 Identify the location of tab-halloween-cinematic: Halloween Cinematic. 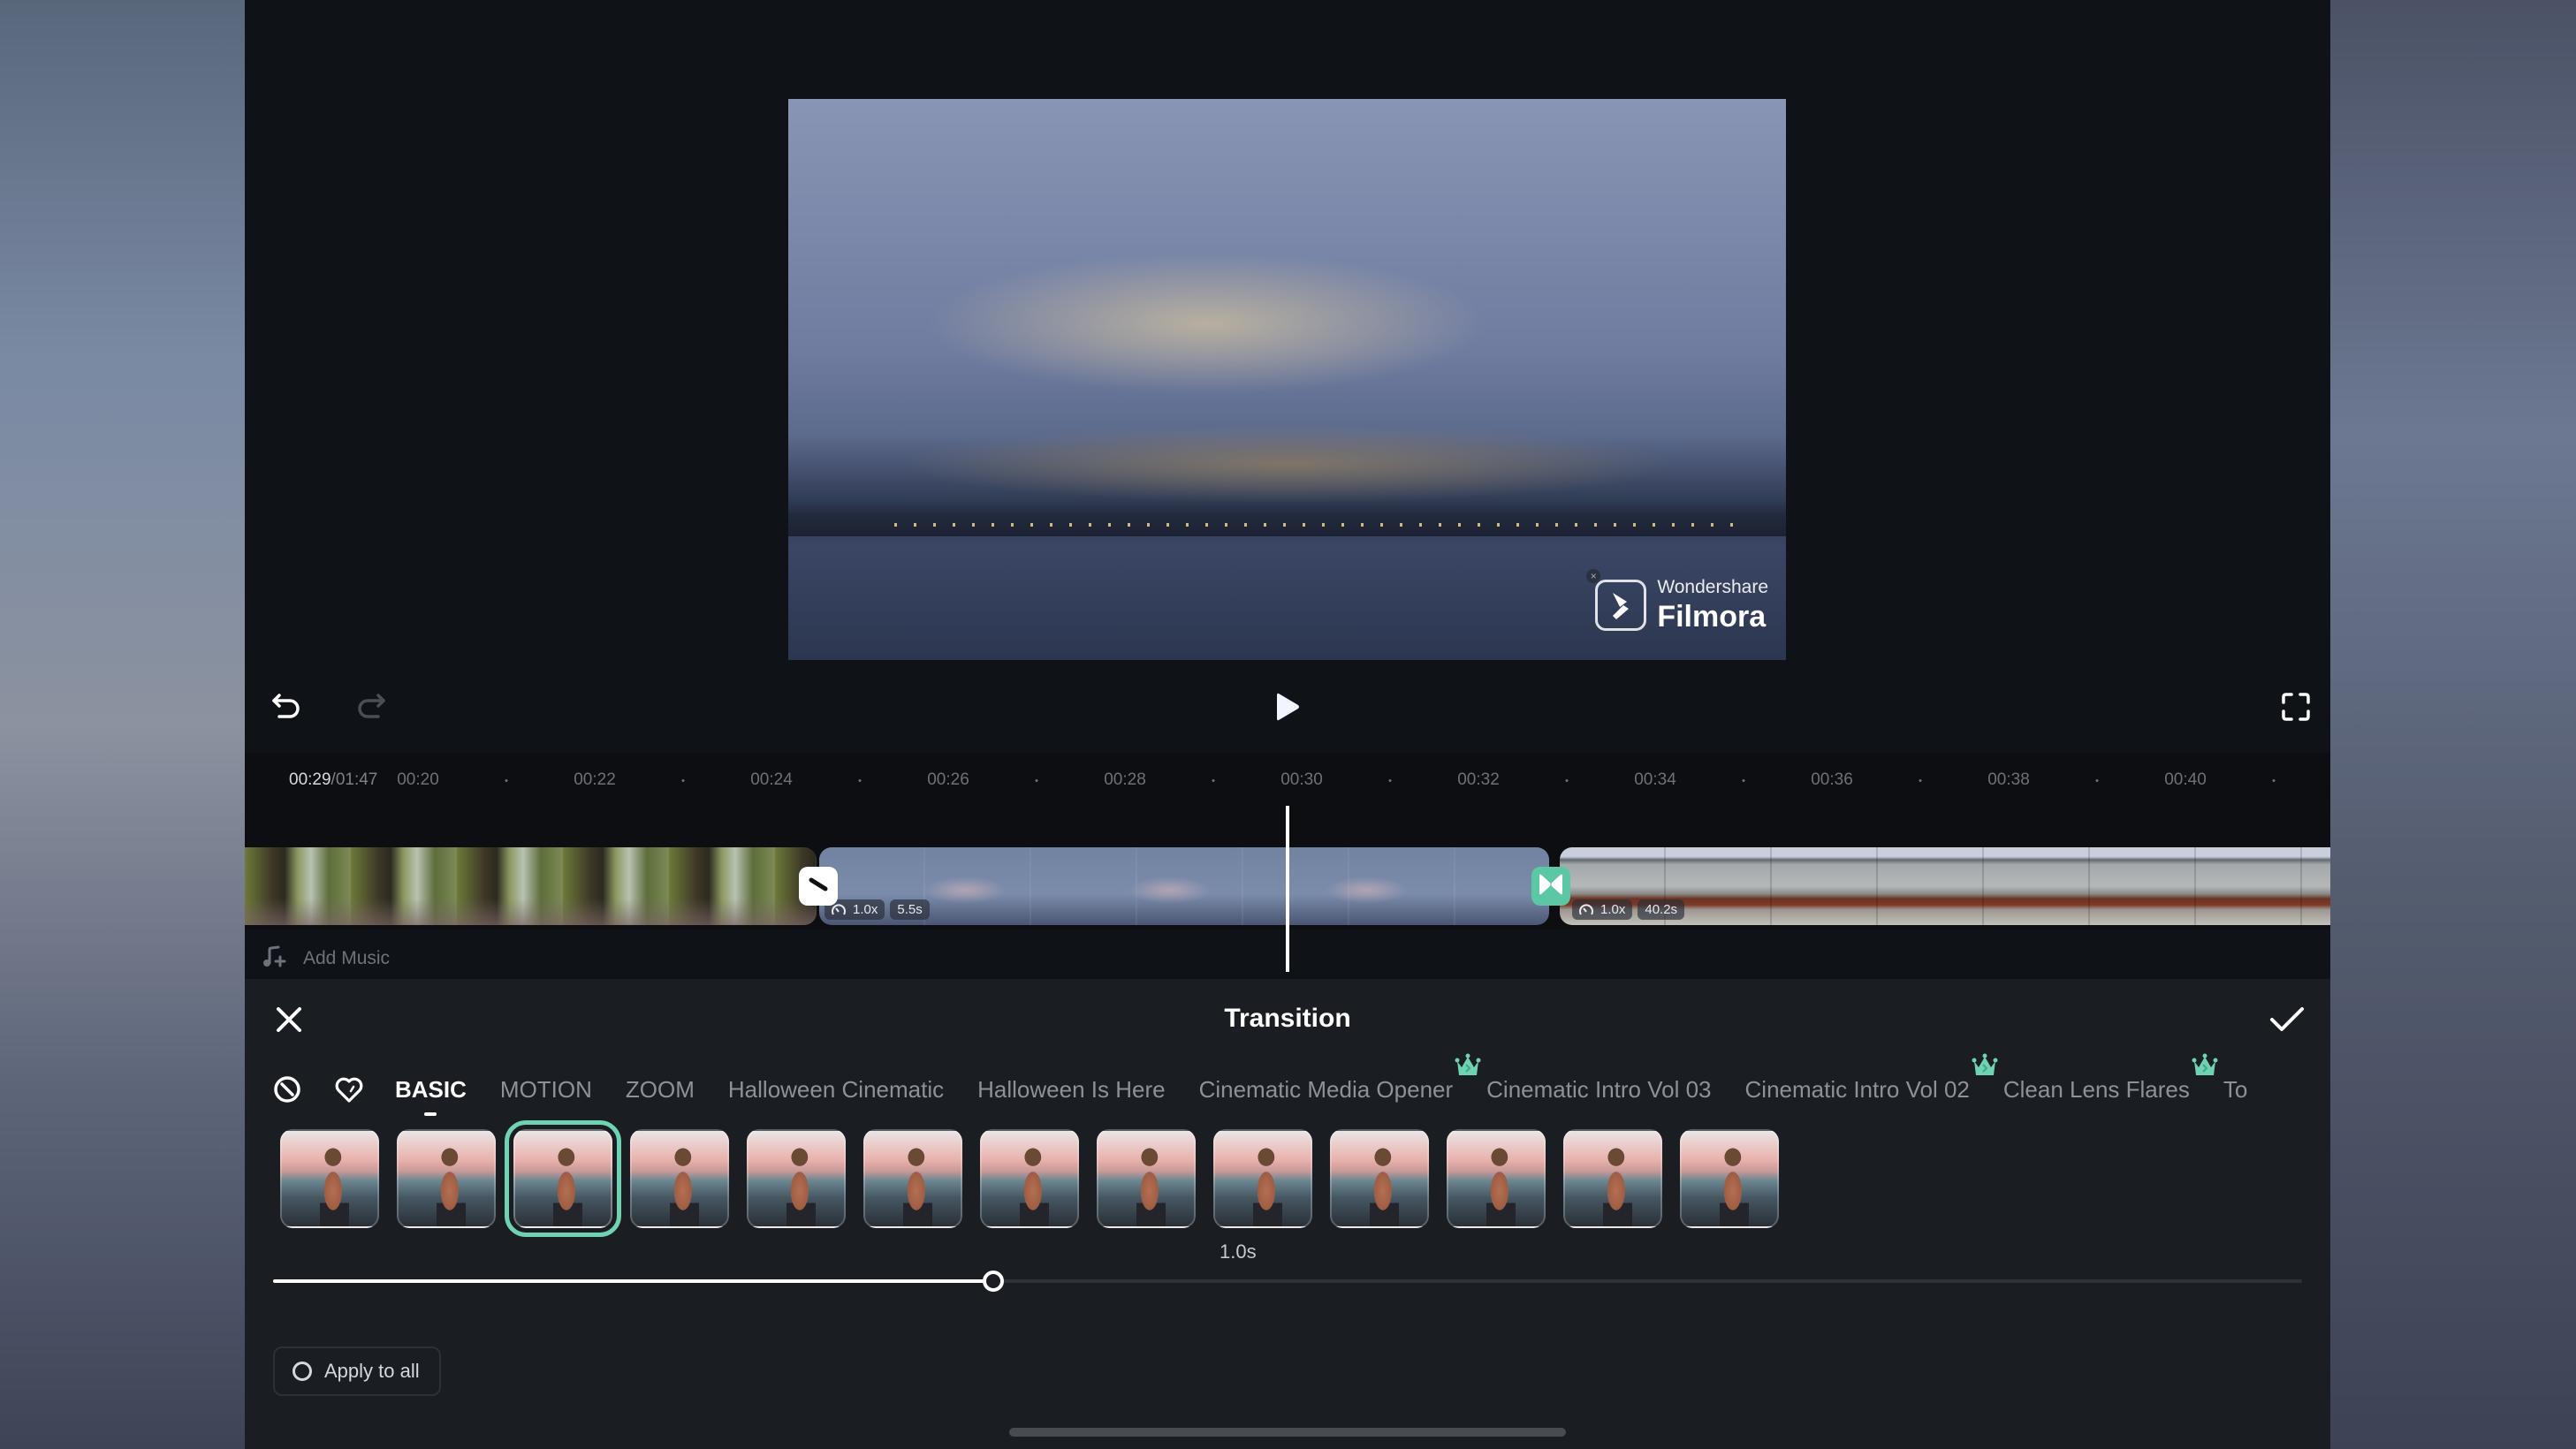
(836, 1090).